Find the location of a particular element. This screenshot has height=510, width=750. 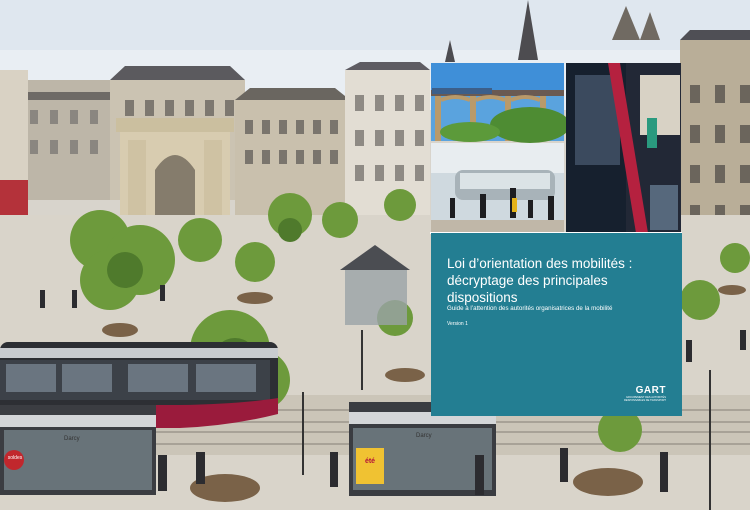

shelter-sign-left: Darcy is located at coordinates (72, 439).